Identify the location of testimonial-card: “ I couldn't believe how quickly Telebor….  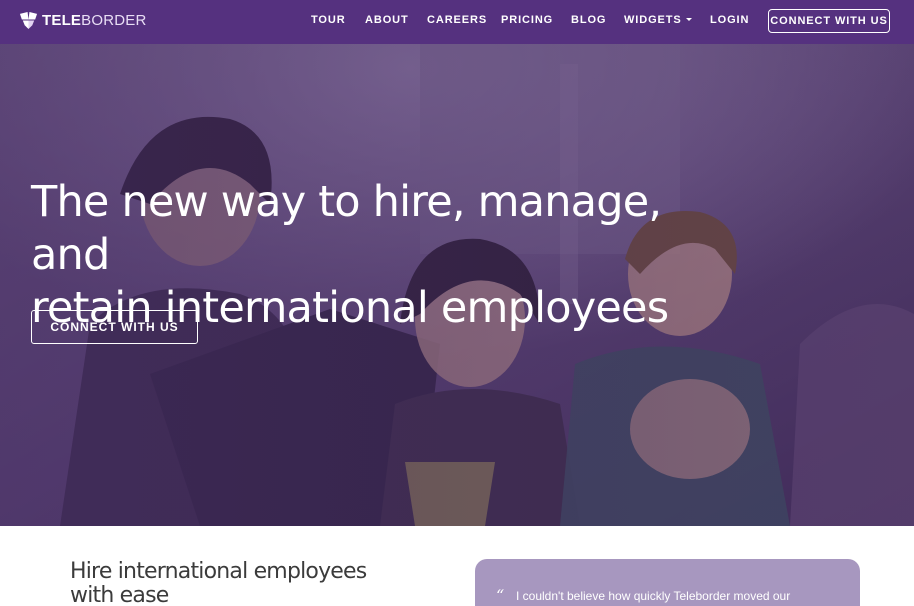
(667, 582).